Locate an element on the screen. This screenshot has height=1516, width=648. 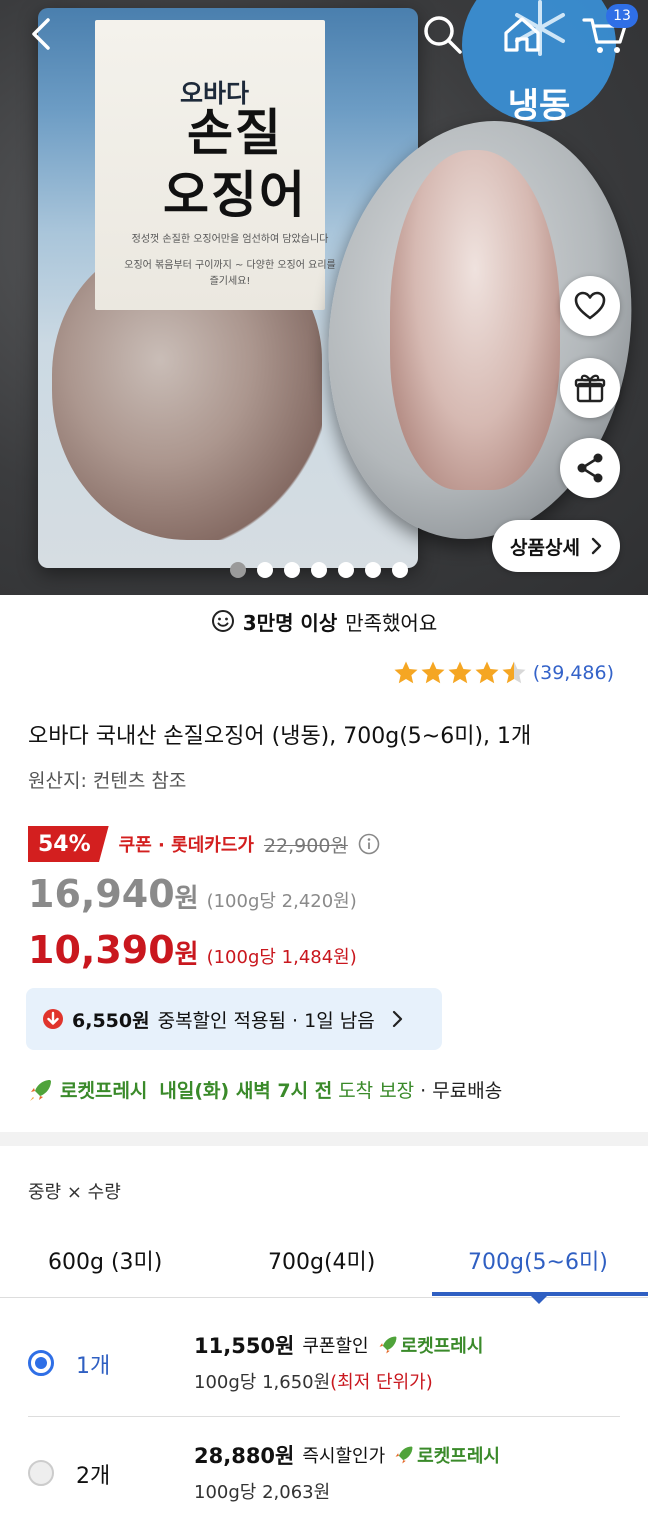
discount-badge: 54% is located at coordinates (68, 844).